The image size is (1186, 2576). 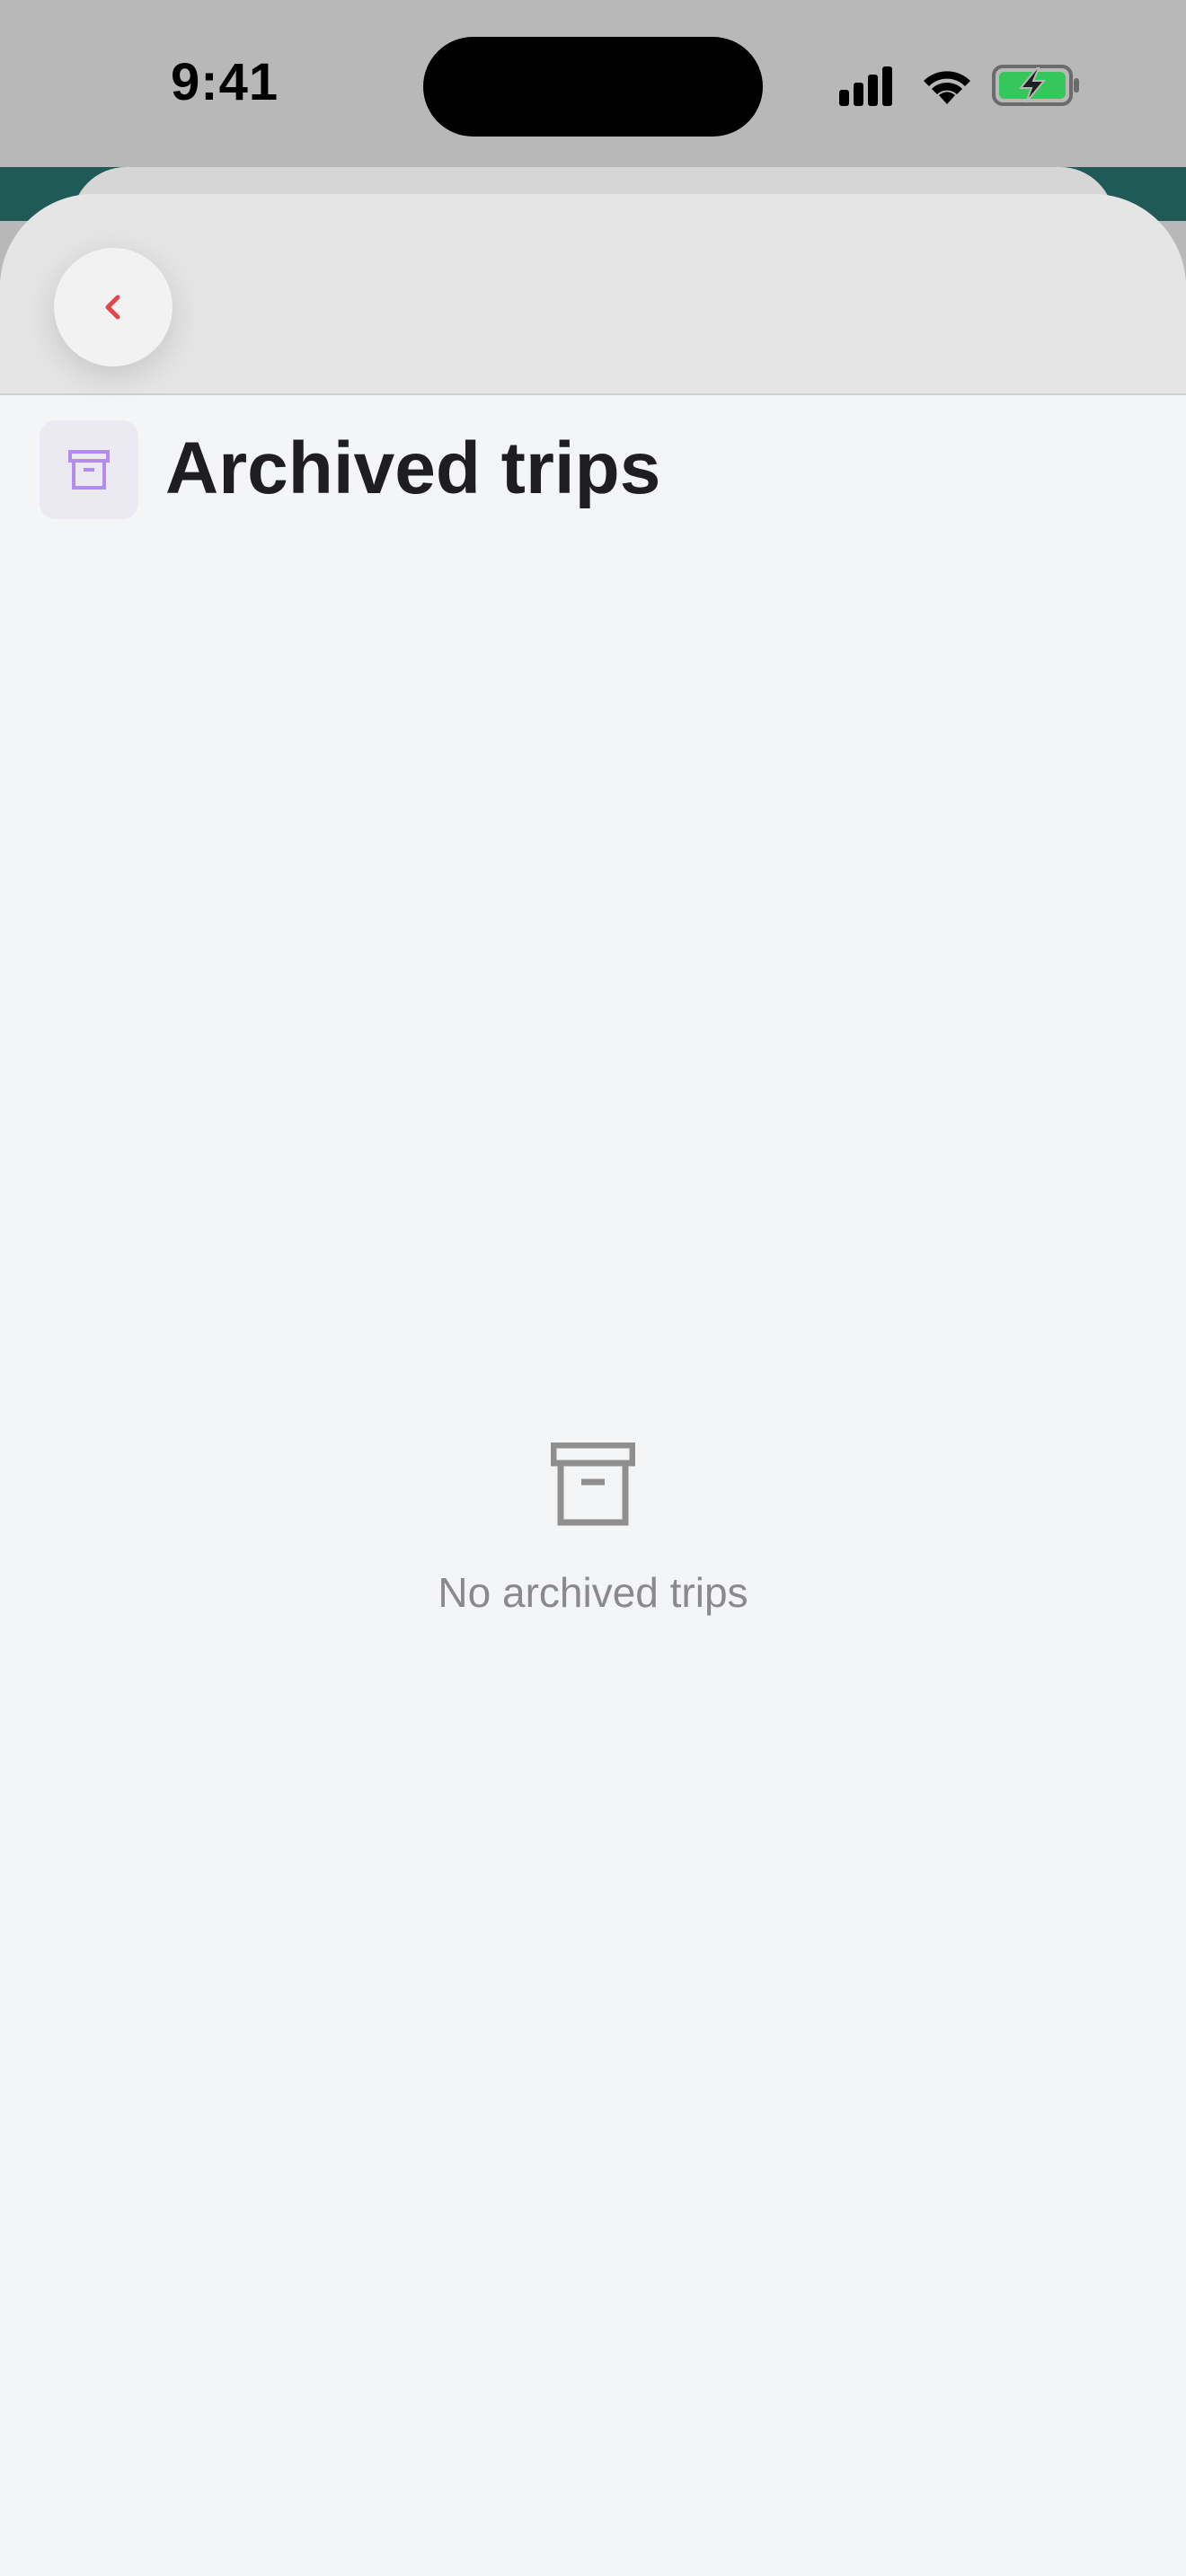 What do you see at coordinates (413, 468) in the screenshot?
I see `page-title: Archived trips` at bounding box center [413, 468].